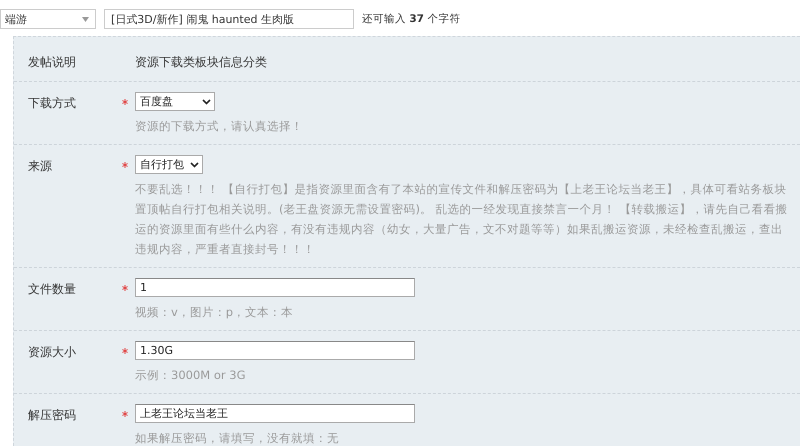  I want to click on field-label: 发帖说明, so click(52, 62).